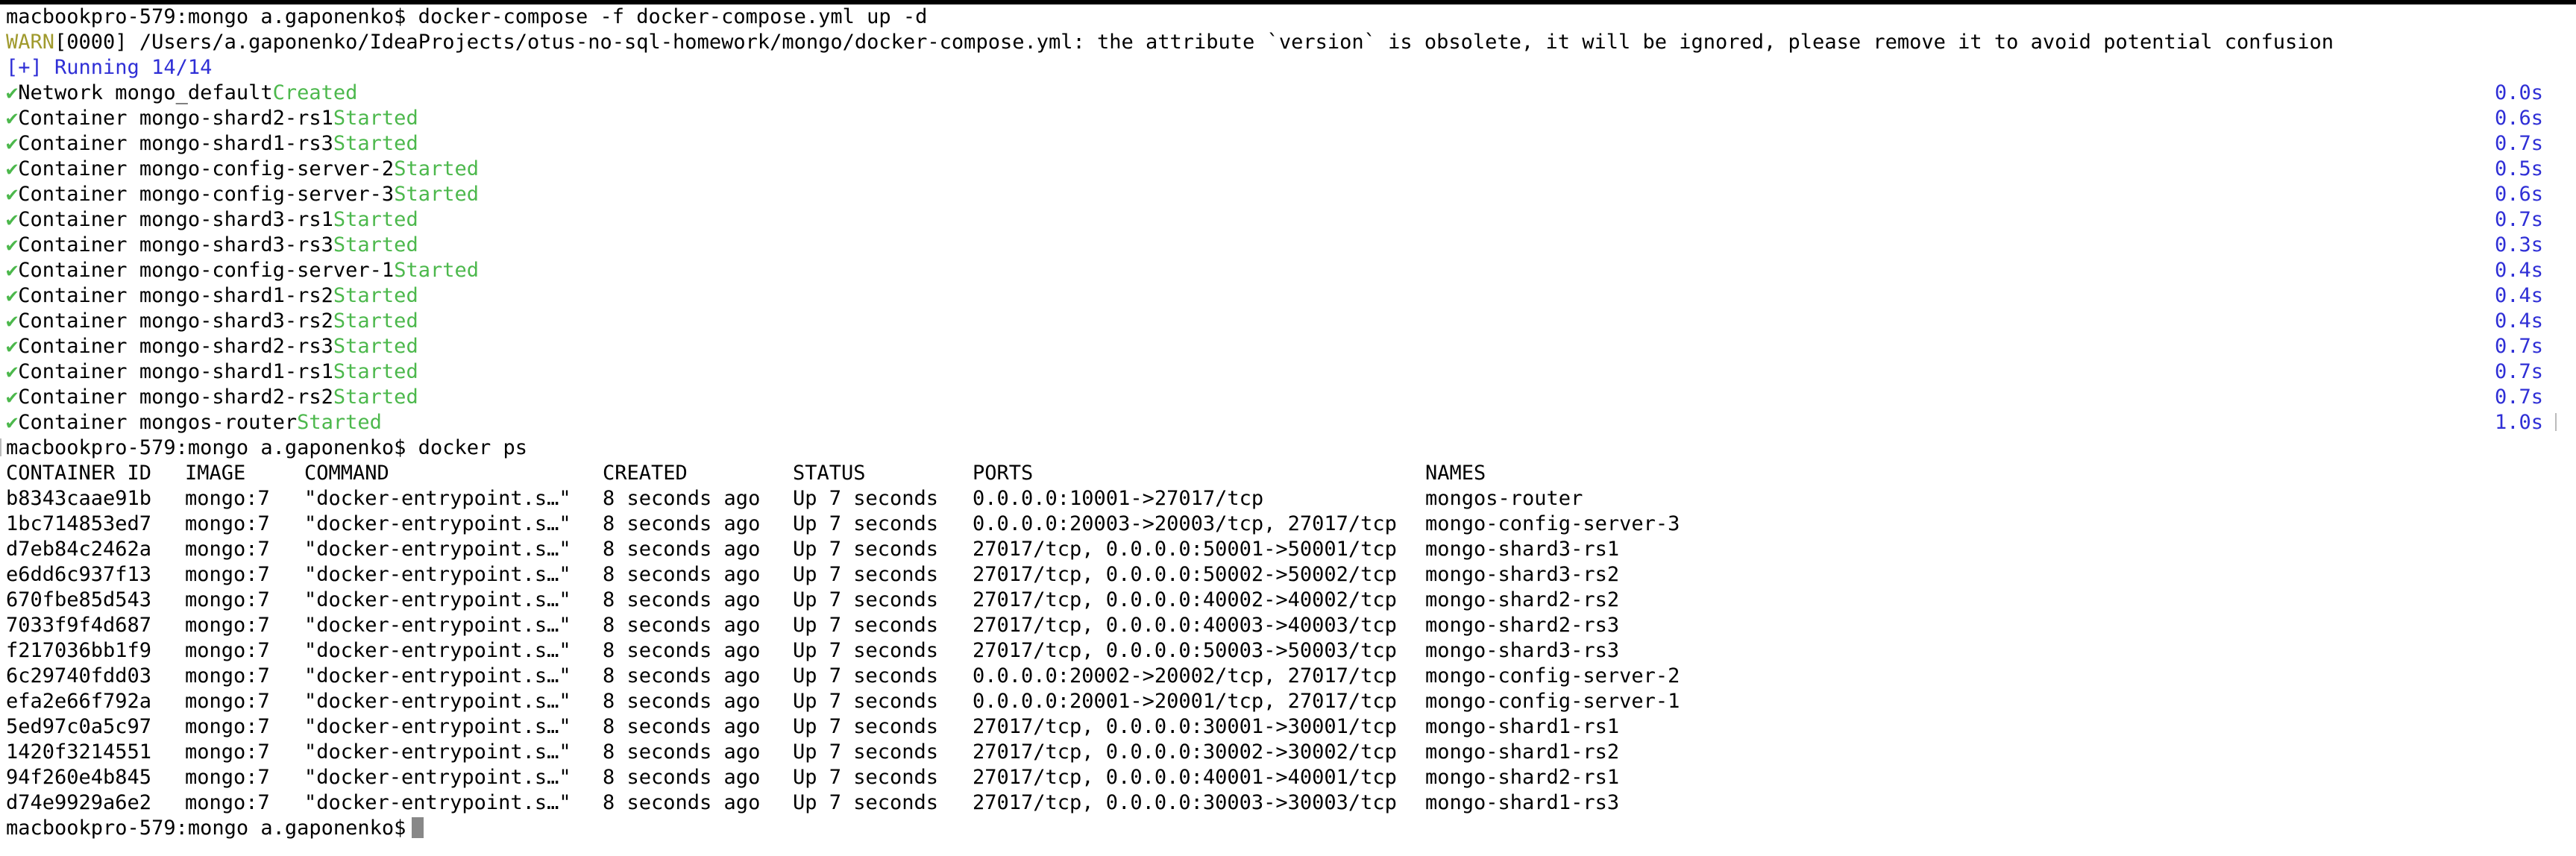  Describe the element at coordinates (1523, 726) in the screenshot. I see `cell-names: mongo-shard1-rs1` at that location.